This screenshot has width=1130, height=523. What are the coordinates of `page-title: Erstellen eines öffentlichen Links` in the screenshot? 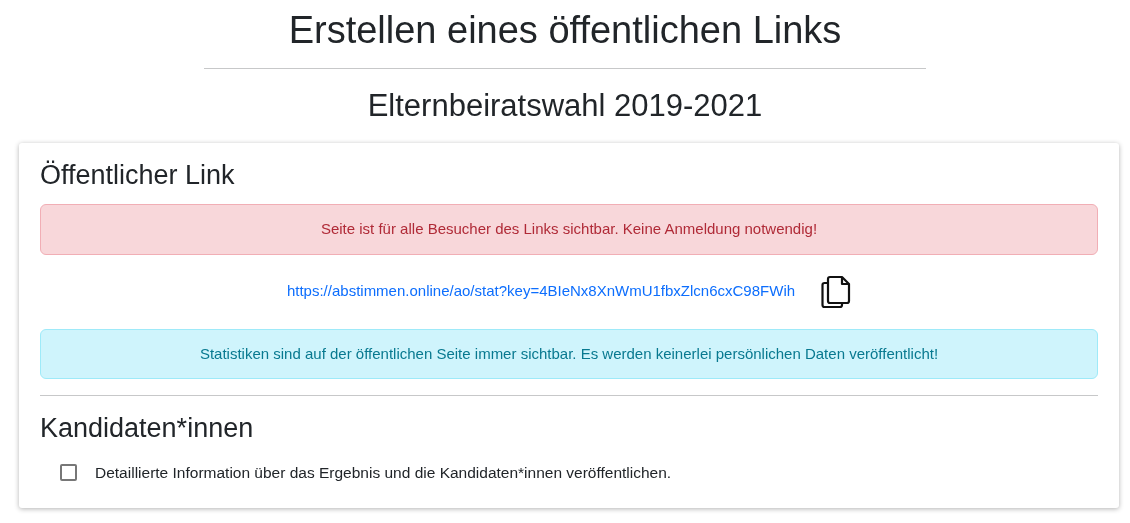 It's located at (565, 30).